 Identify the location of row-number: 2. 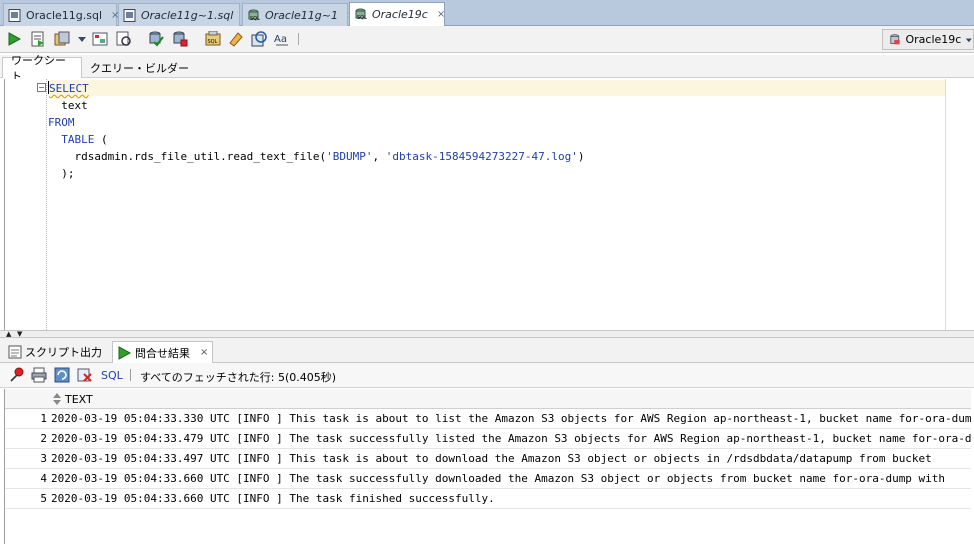
(43, 438).